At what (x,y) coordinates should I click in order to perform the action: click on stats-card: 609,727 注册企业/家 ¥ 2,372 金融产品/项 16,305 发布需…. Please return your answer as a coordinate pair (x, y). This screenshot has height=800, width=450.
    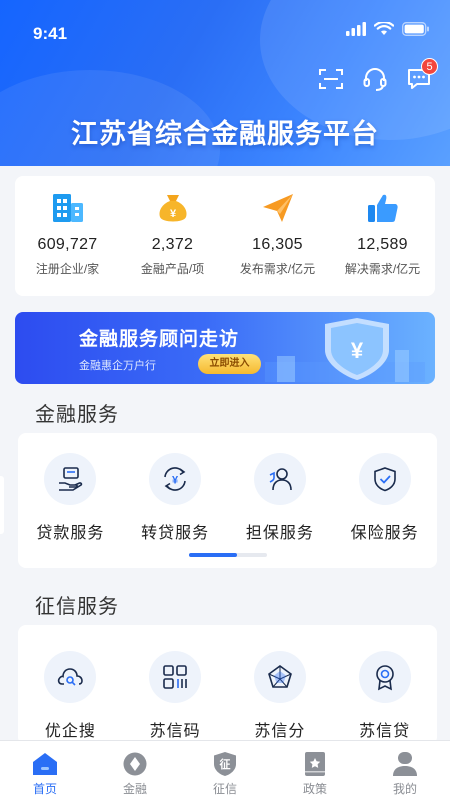
    Looking at the image, I should click on (225, 236).